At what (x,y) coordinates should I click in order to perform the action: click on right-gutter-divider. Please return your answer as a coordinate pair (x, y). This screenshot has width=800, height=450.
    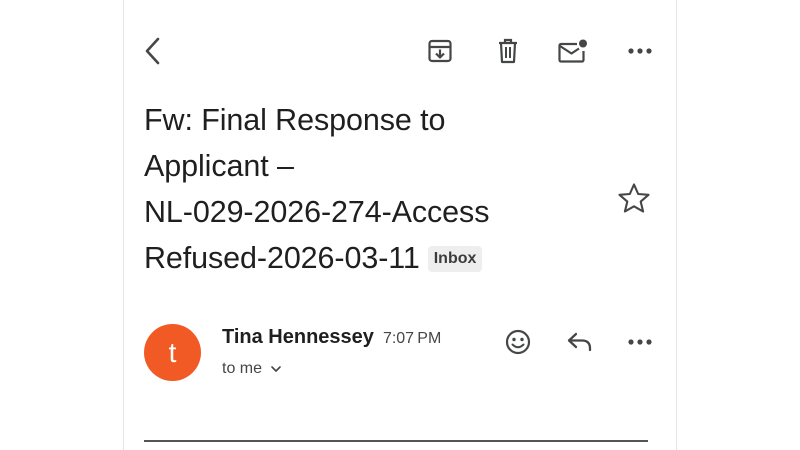
    Looking at the image, I should click on (676, 225).